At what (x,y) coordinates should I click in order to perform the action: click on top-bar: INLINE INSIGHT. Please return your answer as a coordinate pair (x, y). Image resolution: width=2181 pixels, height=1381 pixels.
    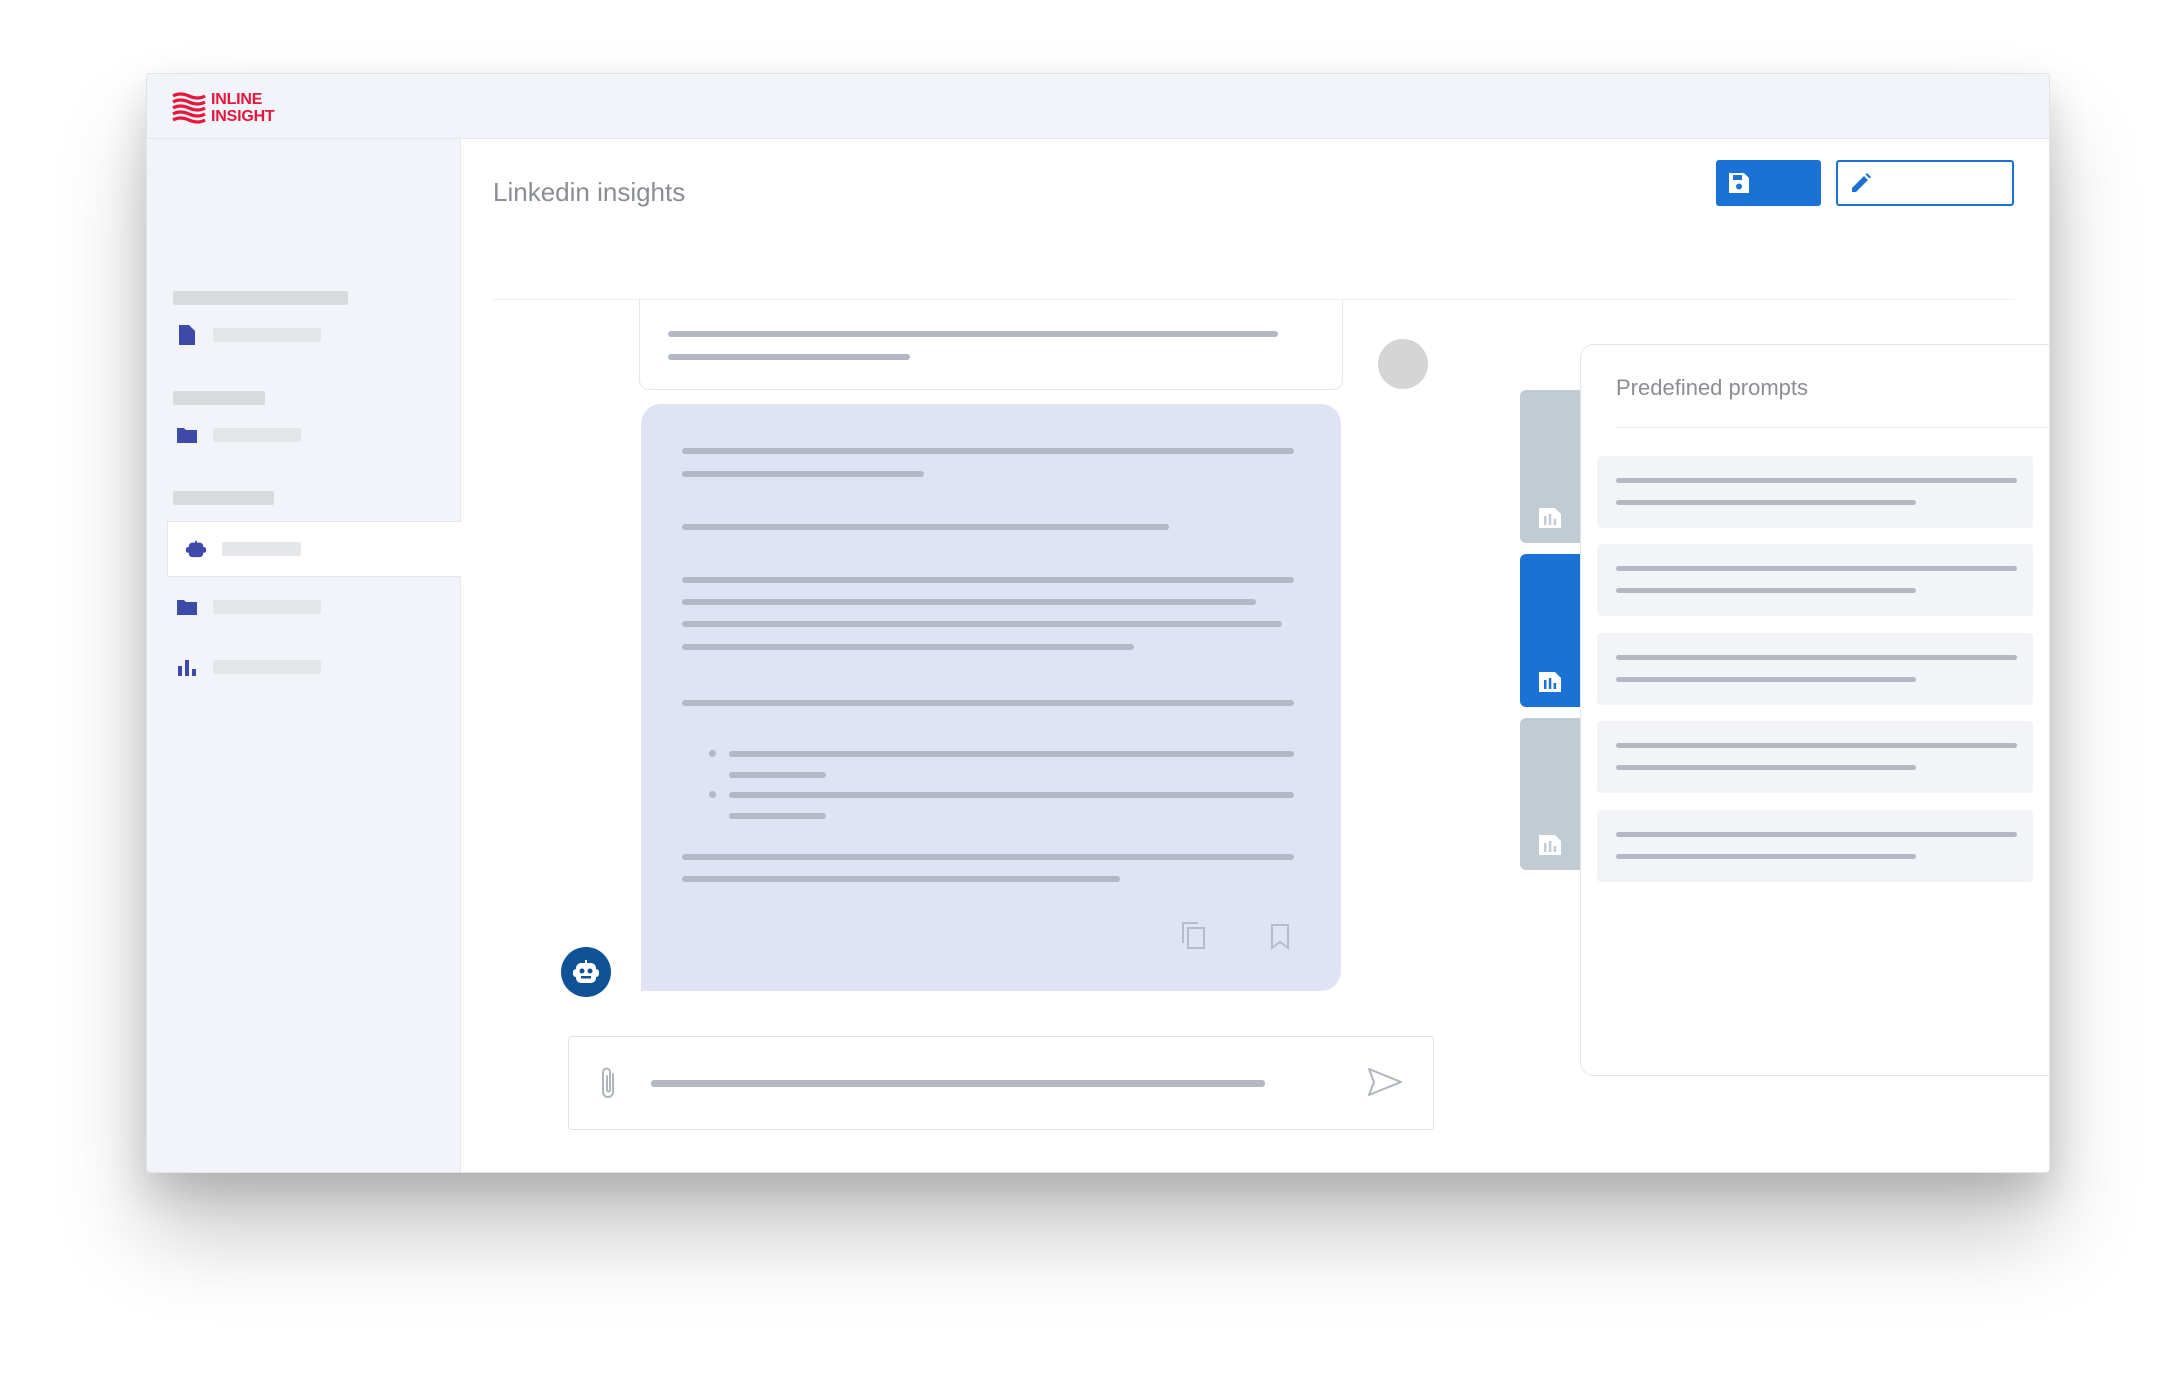
    Looking at the image, I should click on (1098, 106).